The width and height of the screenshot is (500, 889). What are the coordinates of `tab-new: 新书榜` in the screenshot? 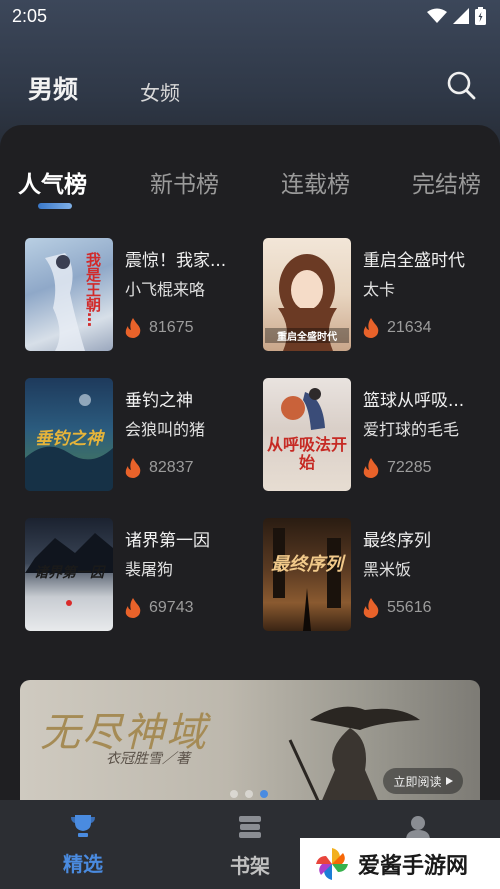 It's located at (184, 182).